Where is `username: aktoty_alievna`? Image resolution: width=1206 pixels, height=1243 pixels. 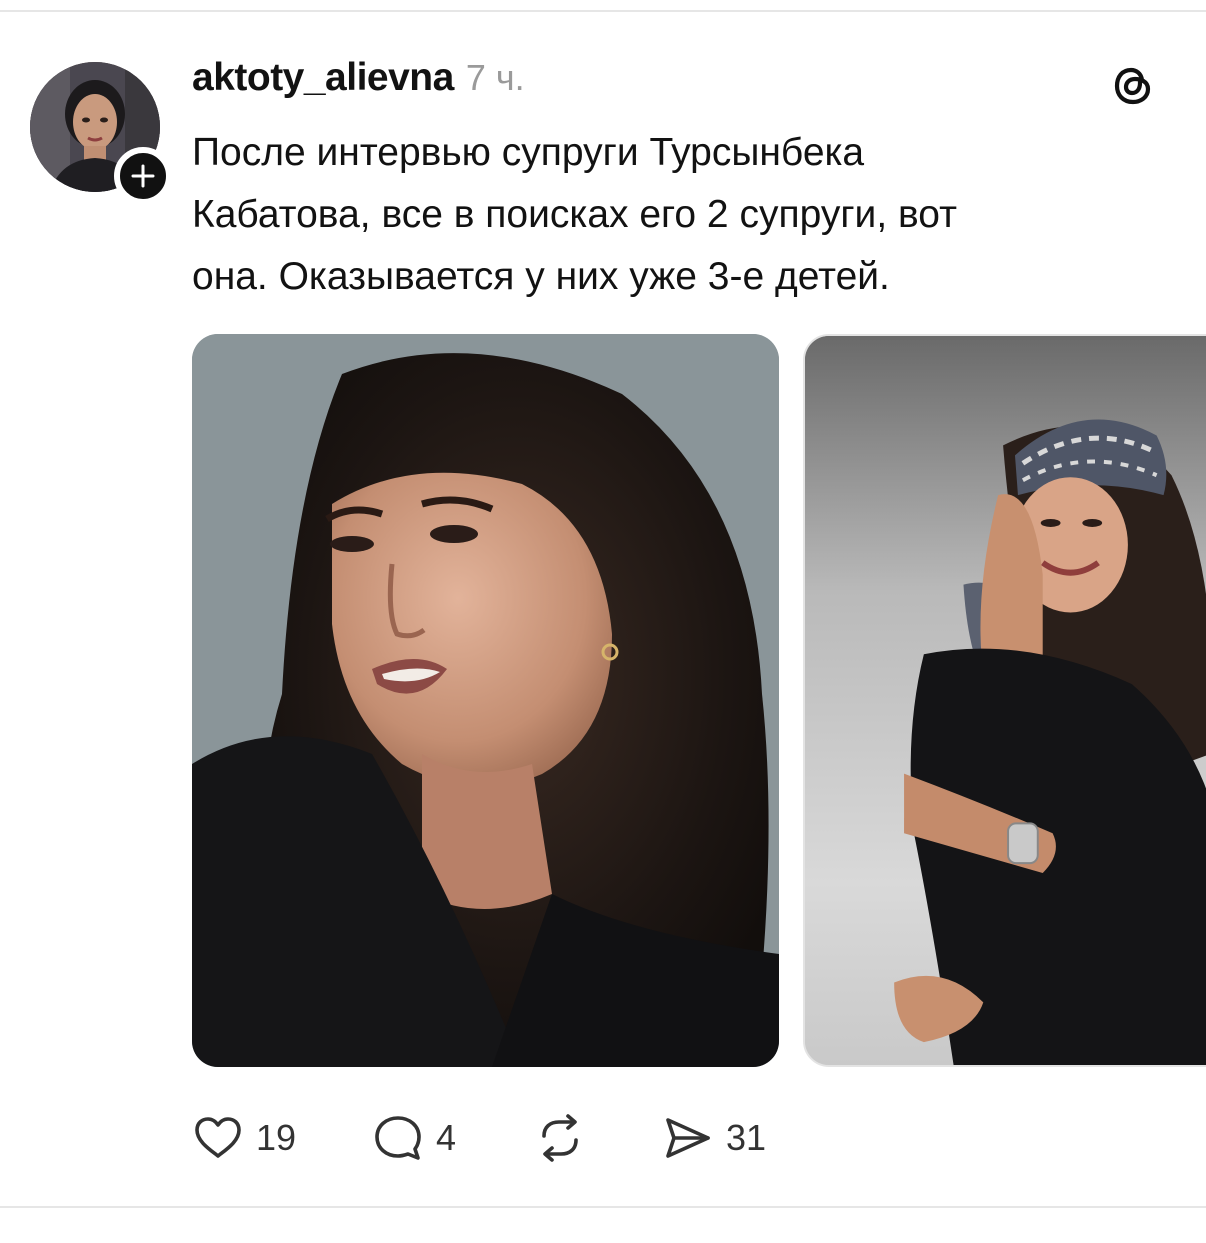 username: aktoty_alievna is located at coordinates (323, 78).